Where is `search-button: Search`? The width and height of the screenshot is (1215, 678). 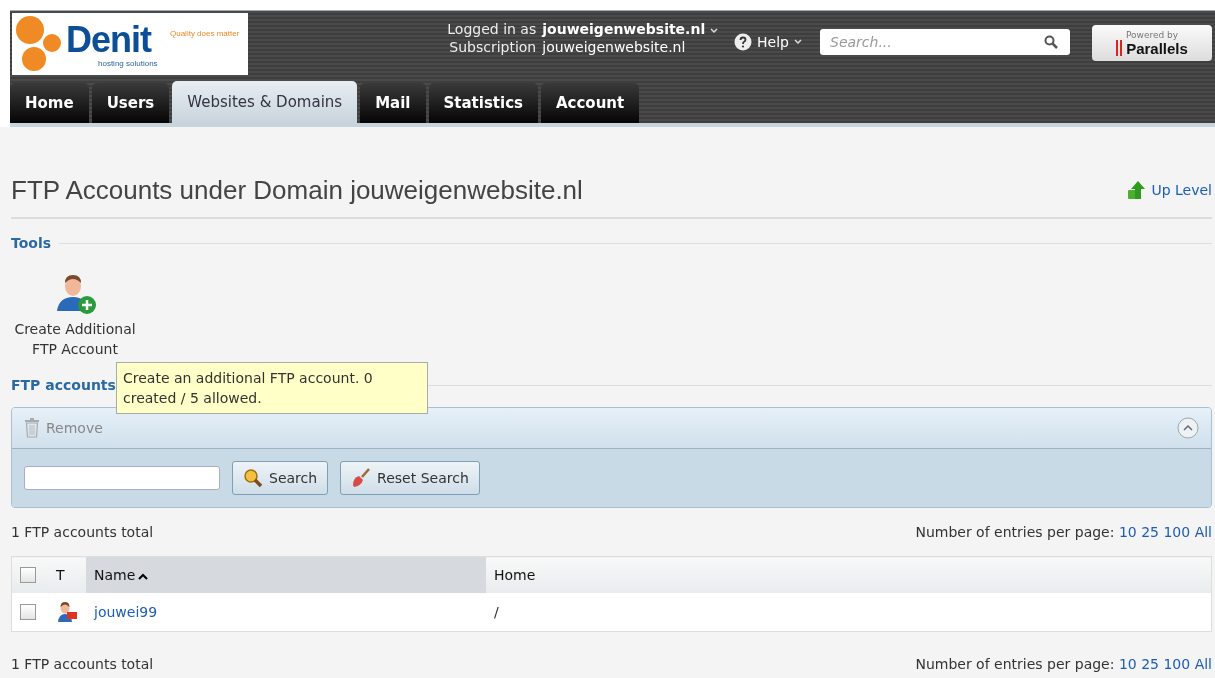
search-button: Search is located at coordinates (280, 478).